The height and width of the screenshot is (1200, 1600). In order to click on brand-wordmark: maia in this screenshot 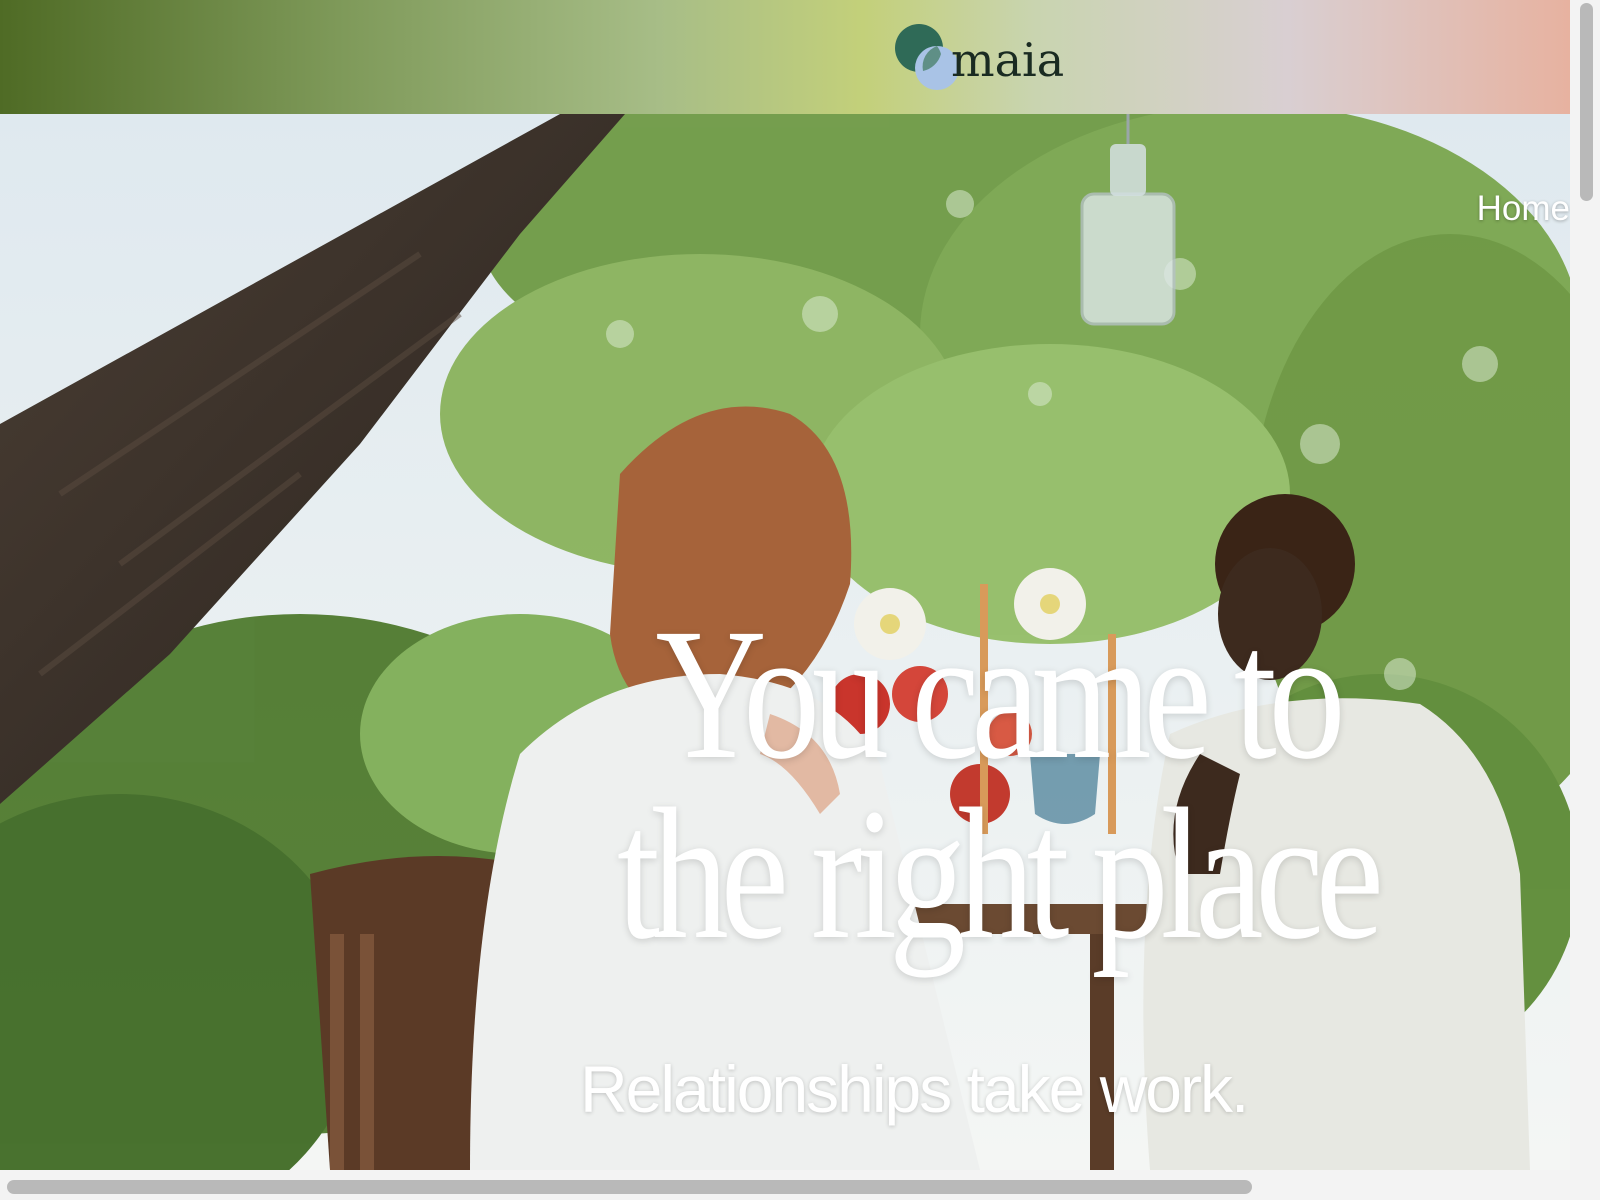, I will do `click(1008, 60)`.